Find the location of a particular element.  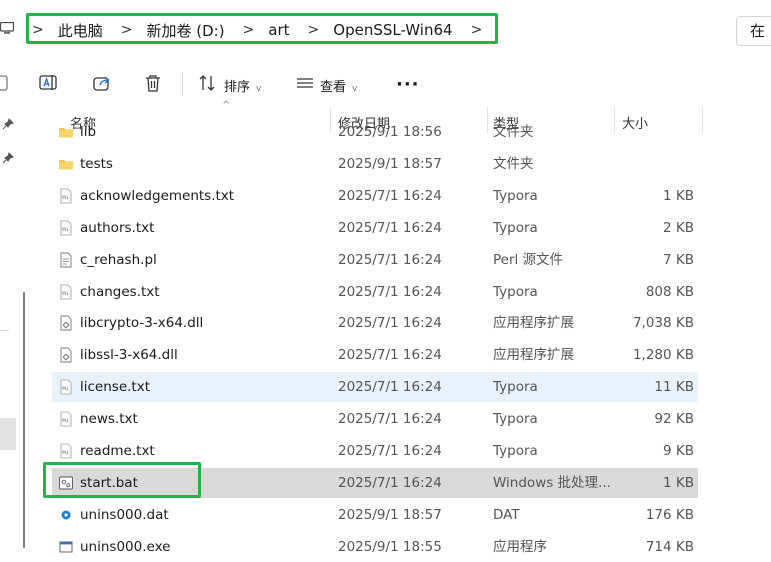

file-row: unins000.dat 2025/9/1 18:57 DAT 176 KB is located at coordinates (375, 515).